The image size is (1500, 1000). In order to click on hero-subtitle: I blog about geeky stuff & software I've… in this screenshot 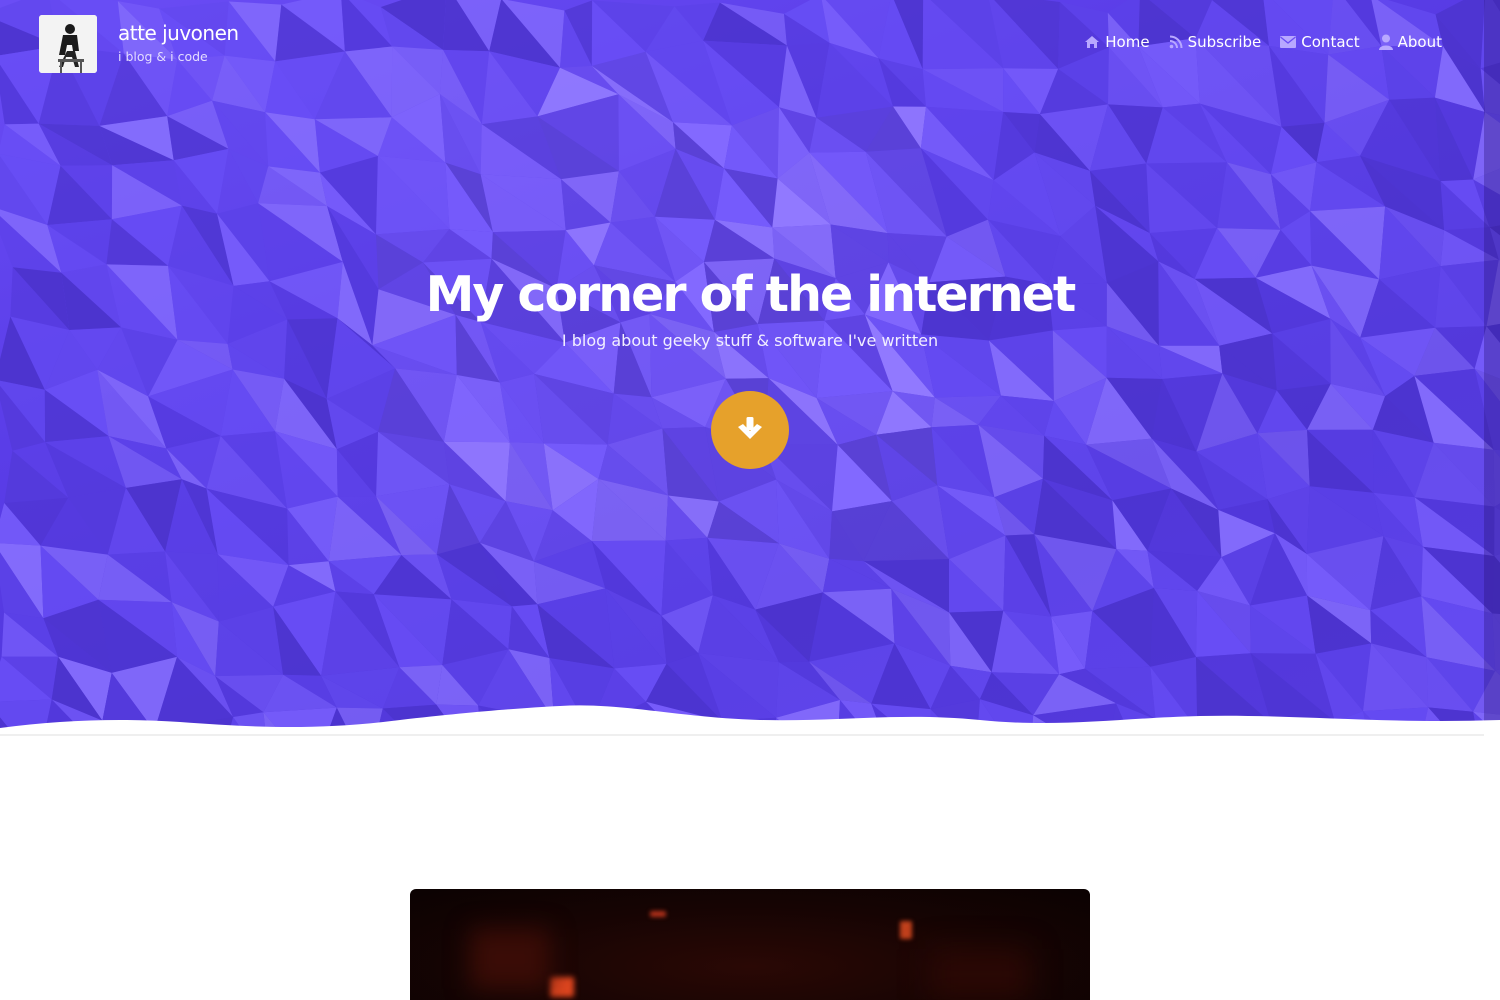, I will do `click(750, 340)`.